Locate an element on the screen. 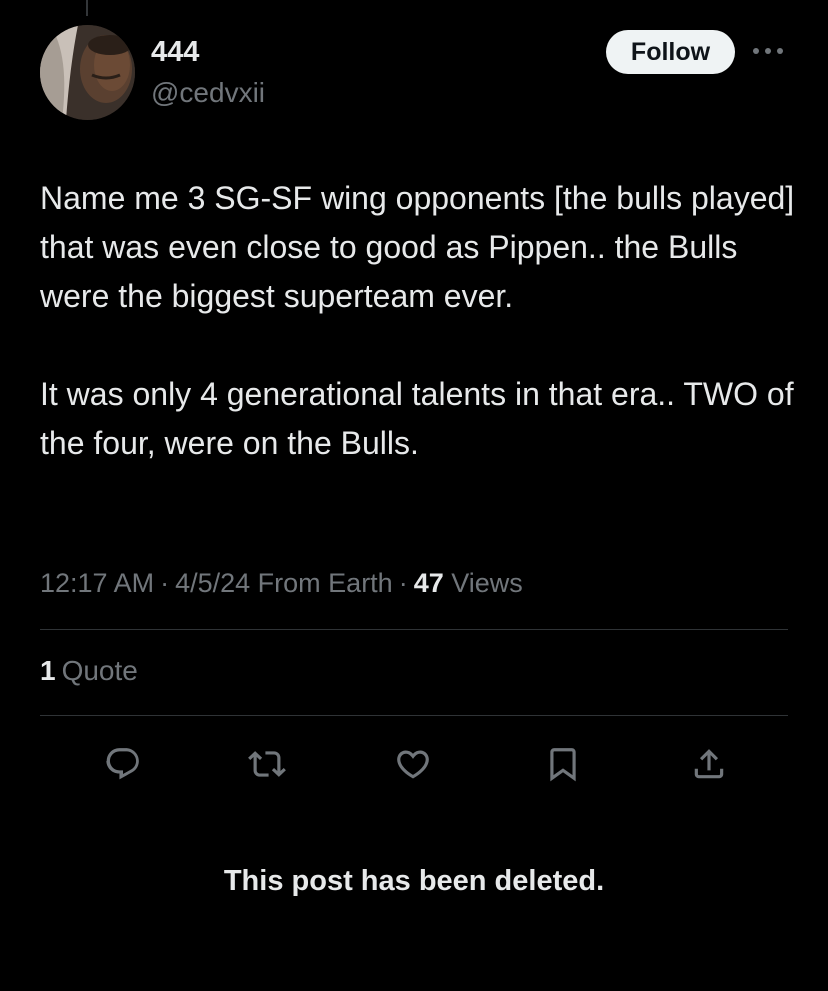 This screenshot has width=828, height=991. share-button is located at coordinates (709, 764).